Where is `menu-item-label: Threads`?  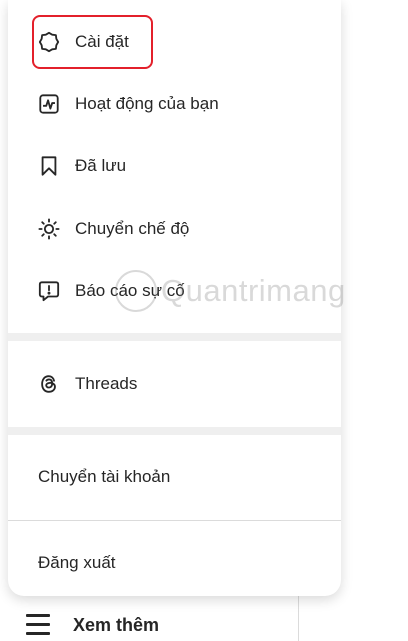
menu-item-label: Threads is located at coordinates (106, 383).